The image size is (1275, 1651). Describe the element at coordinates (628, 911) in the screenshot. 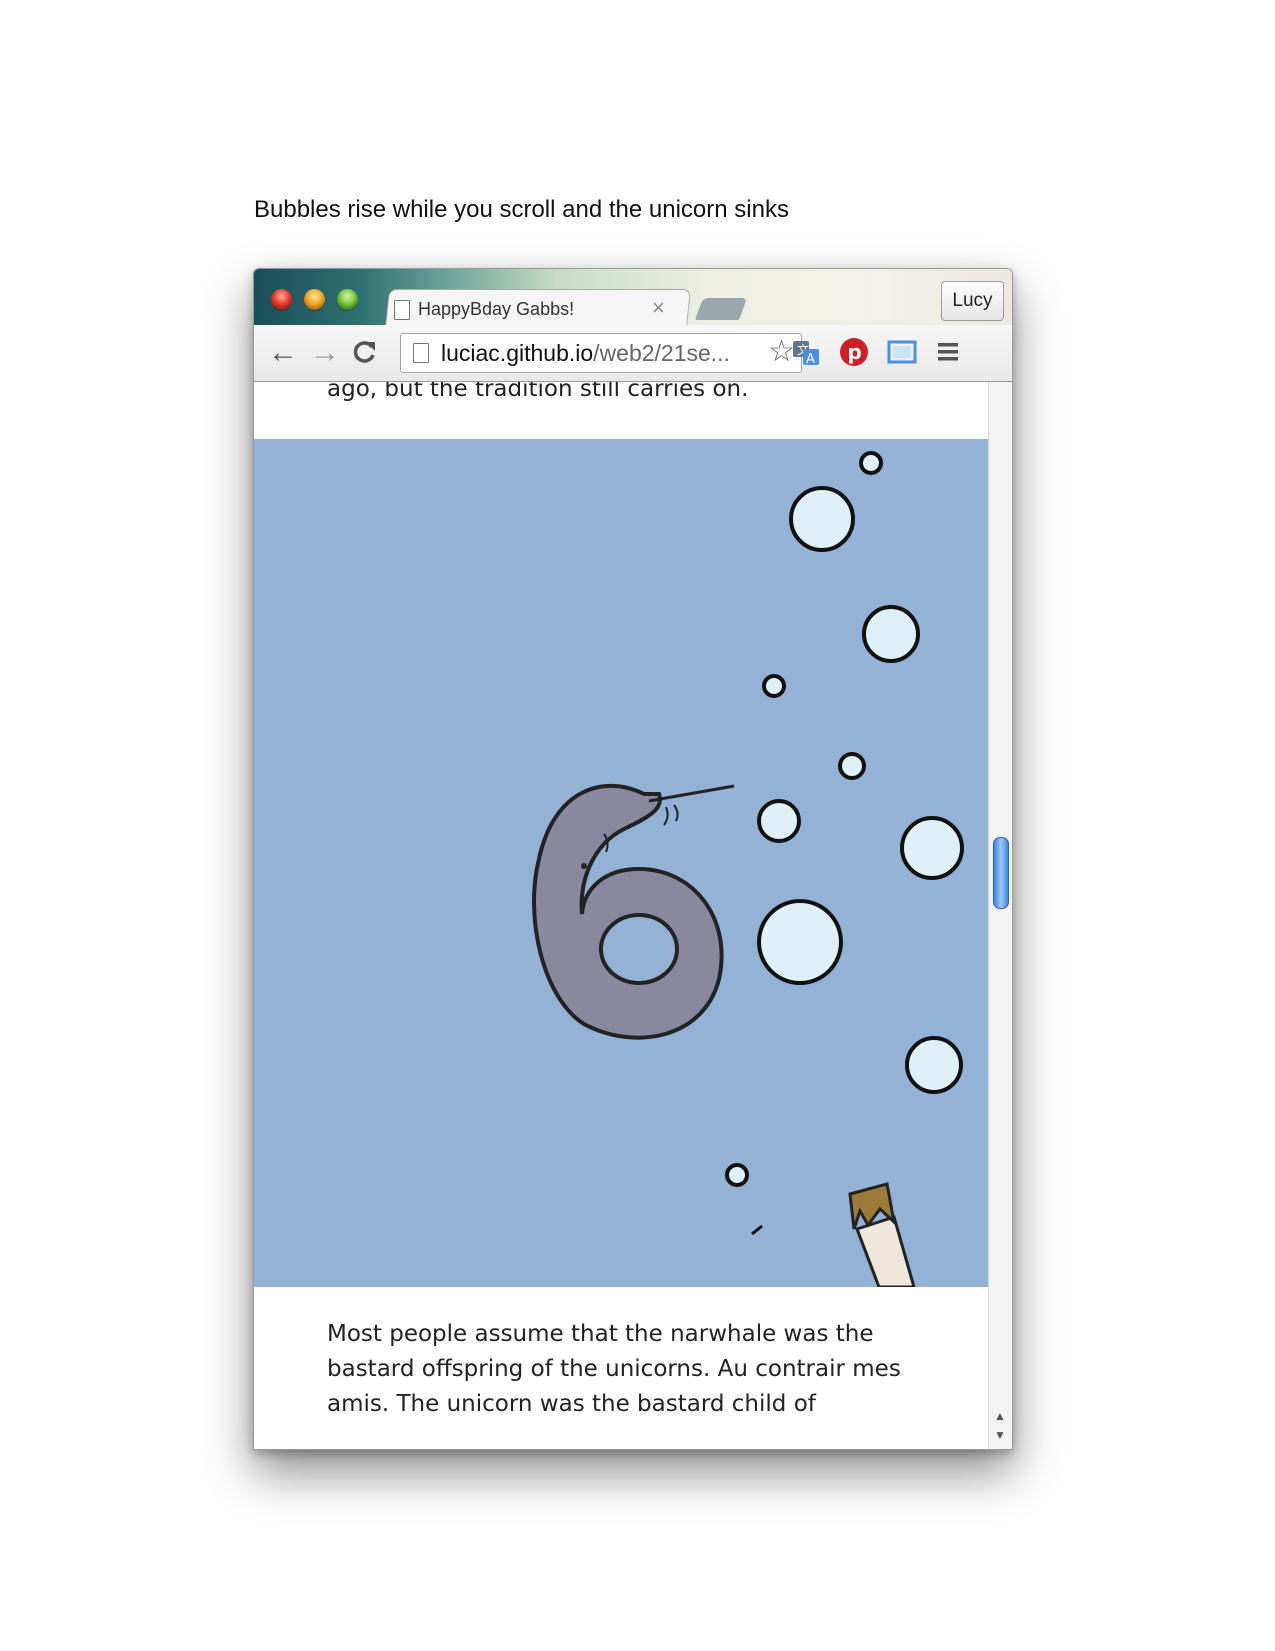

I see `narwhal-six` at that location.